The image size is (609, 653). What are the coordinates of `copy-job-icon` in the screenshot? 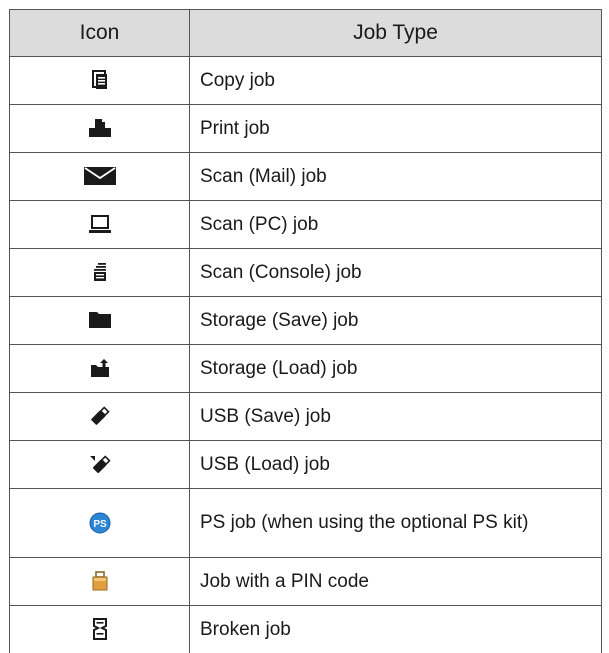 It's located at (100, 80).